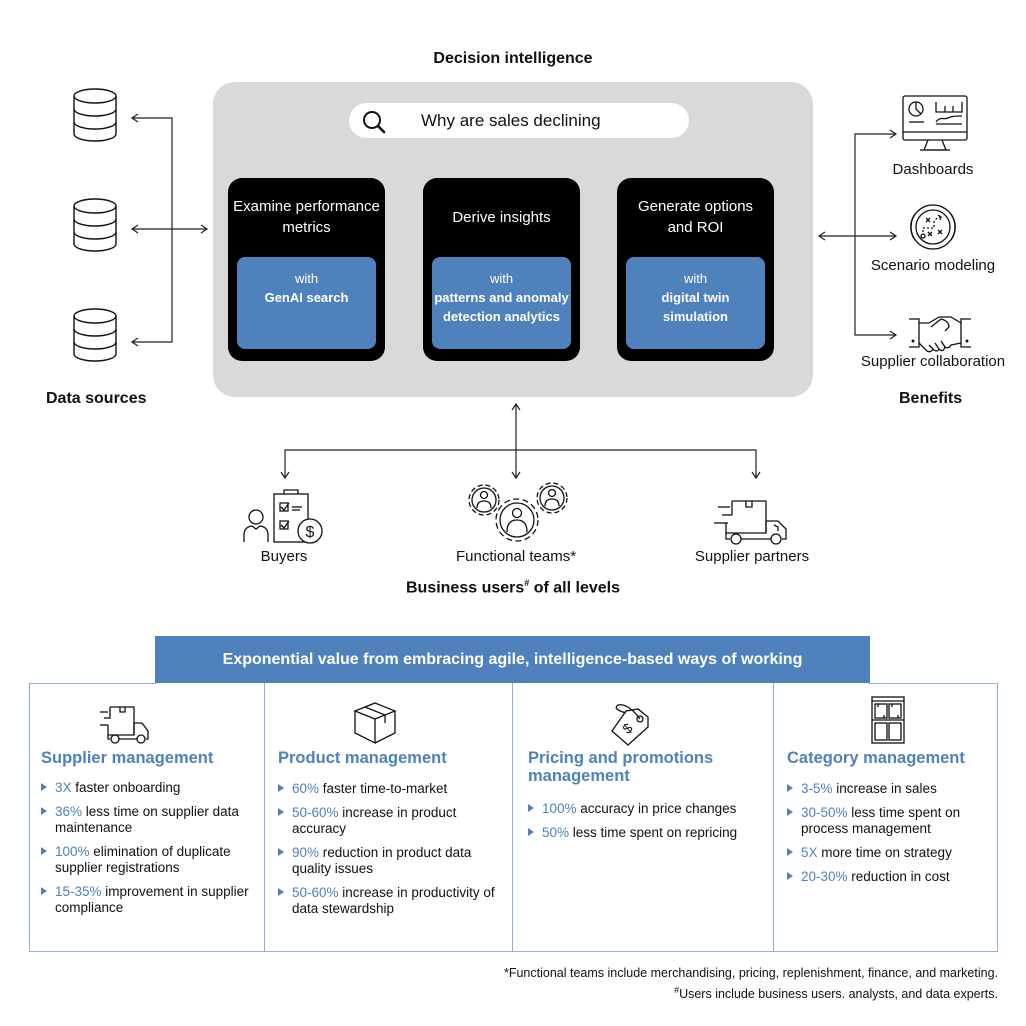 Image resolution: width=1026 pixels, height=1026 pixels. What do you see at coordinates (893, 335) in the screenshot?
I see `benefits-arrowhead-bottom` at bounding box center [893, 335].